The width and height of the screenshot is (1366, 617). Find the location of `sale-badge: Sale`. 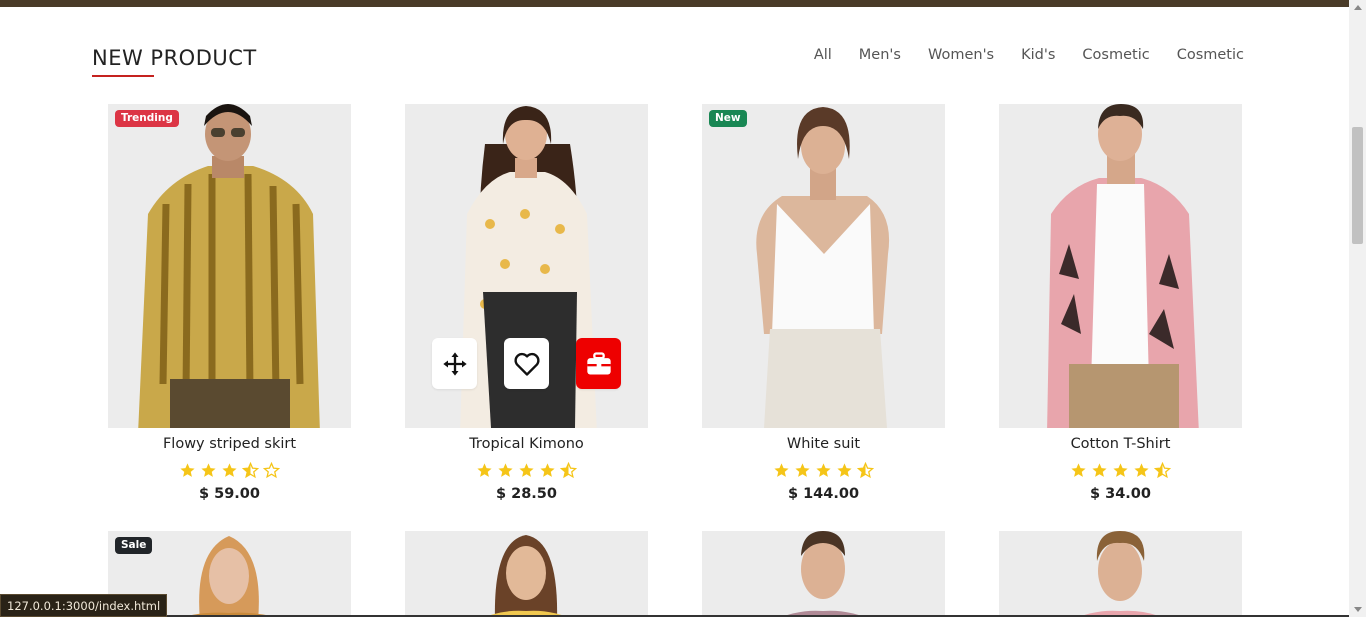

sale-badge: Sale is located at coordinates (134, 545).